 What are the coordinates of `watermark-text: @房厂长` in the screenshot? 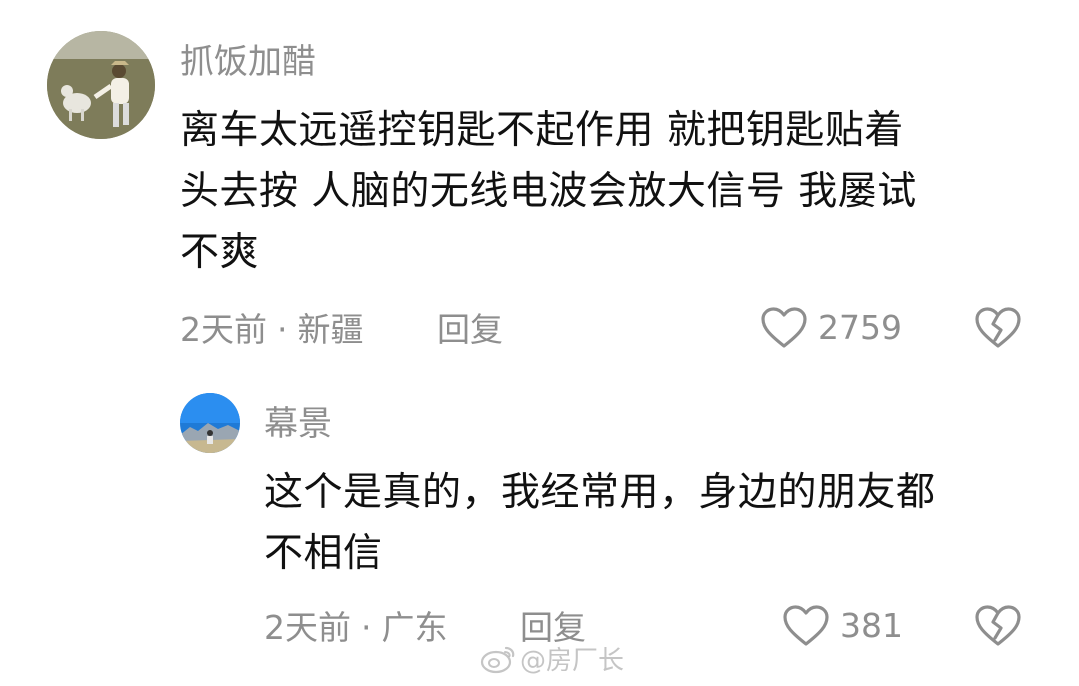 It's located at (572, 661).